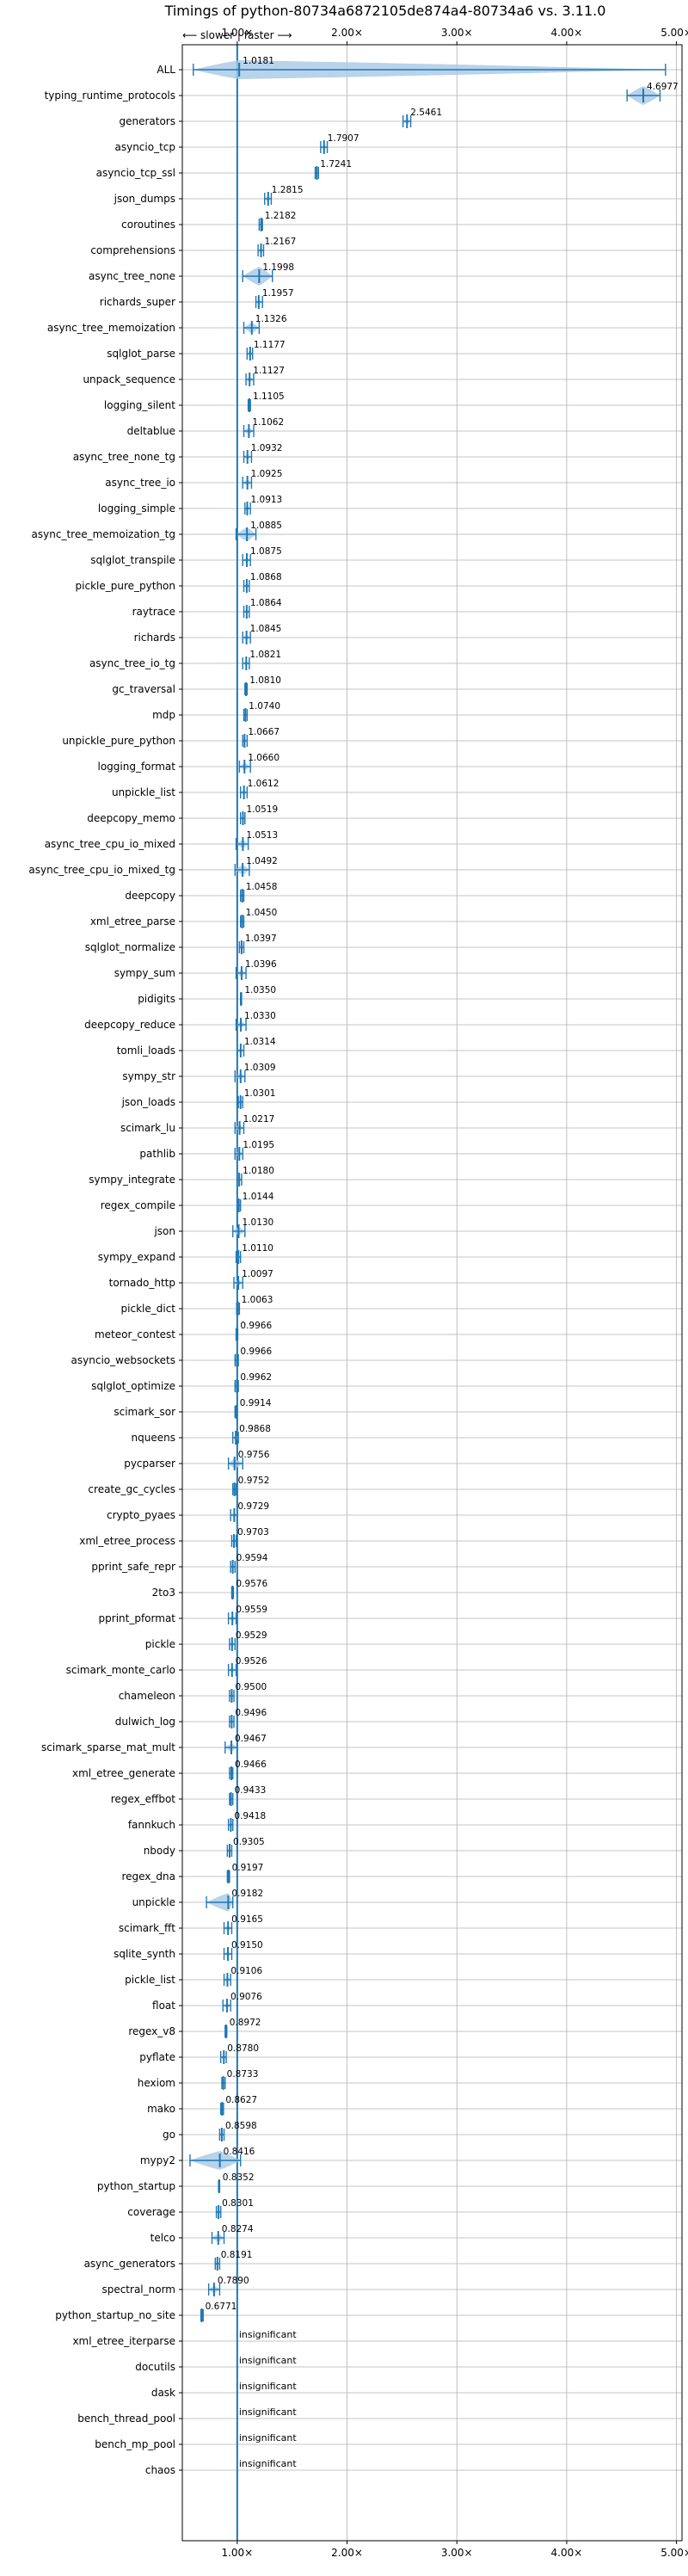  I want to click on value-label: 0.7890, so click(233, 2281).